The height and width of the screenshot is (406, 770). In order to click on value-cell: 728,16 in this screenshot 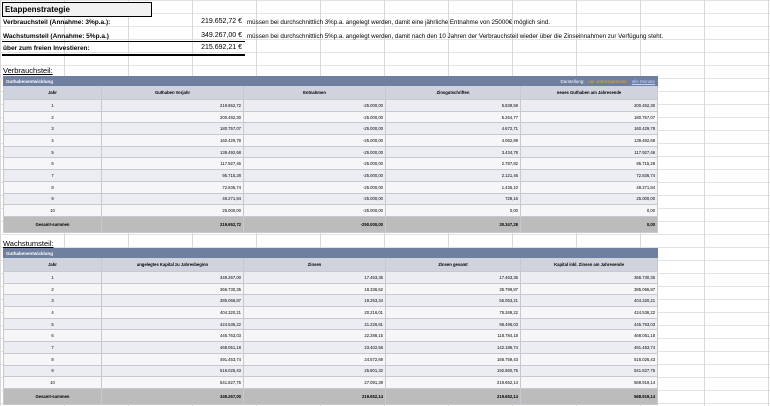, I will do `click(453, 199)`.